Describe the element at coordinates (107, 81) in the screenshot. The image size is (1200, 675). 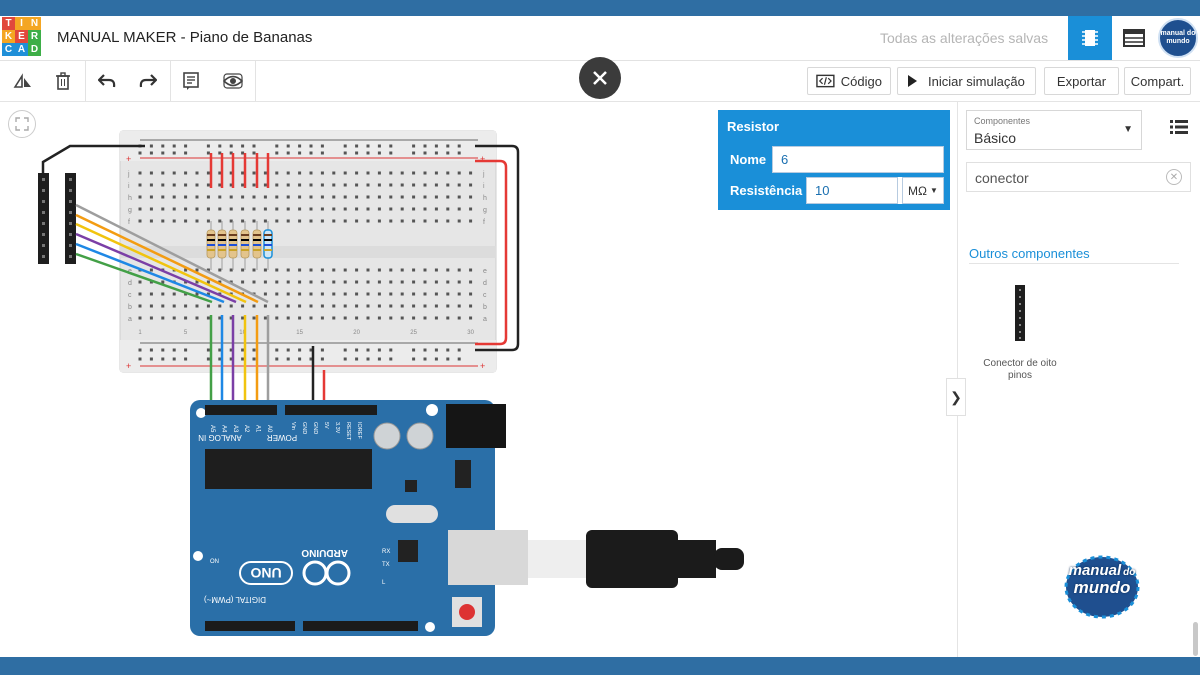
I see `undo-button` at that location.